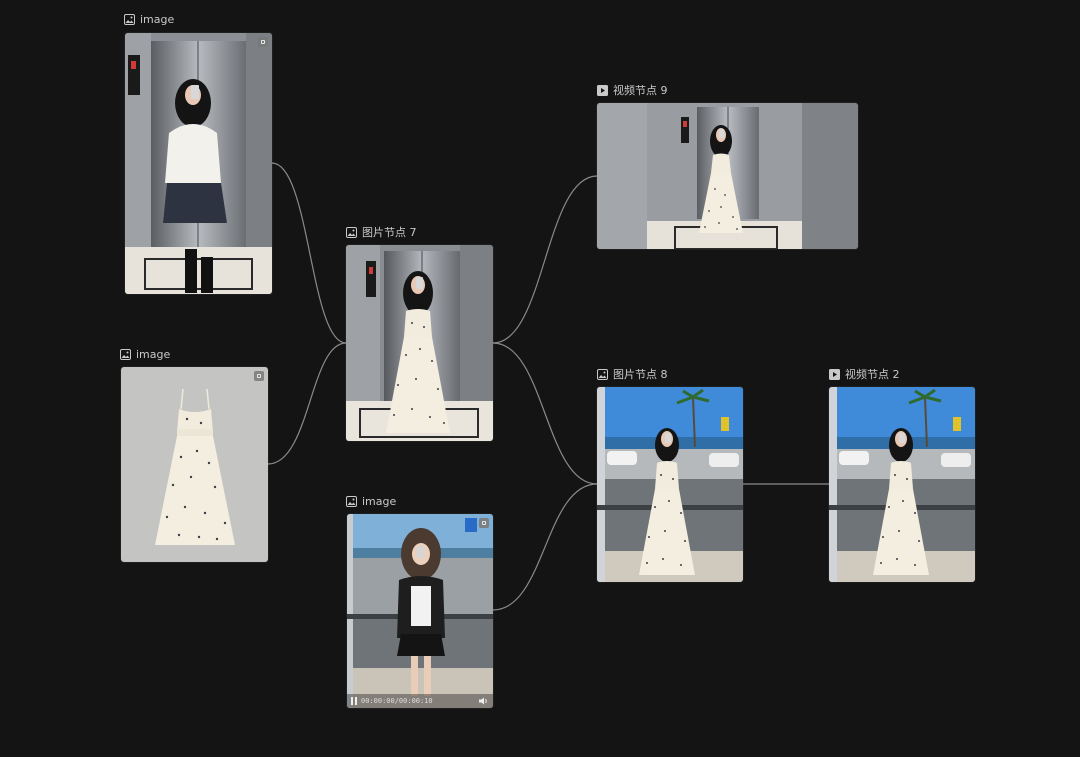  I want to click on seaside-dress-photo, so click(670, 484).